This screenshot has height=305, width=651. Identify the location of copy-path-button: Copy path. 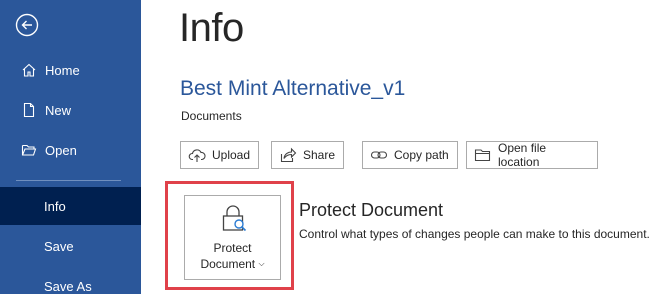
(410, 155).